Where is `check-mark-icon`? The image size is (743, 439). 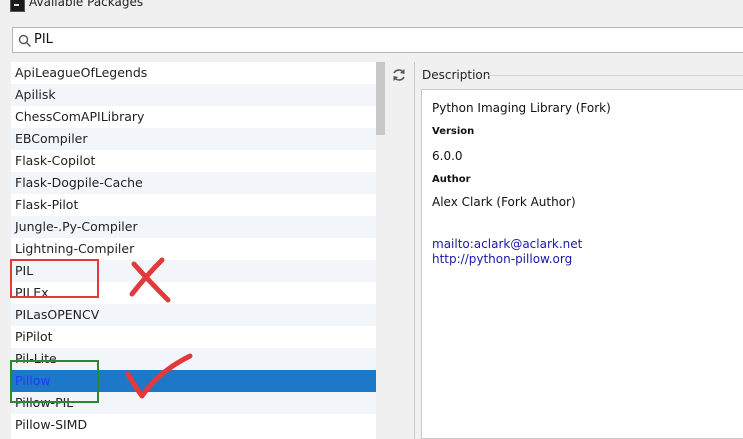 check-mark-icon is located at coordinates (159, 376).